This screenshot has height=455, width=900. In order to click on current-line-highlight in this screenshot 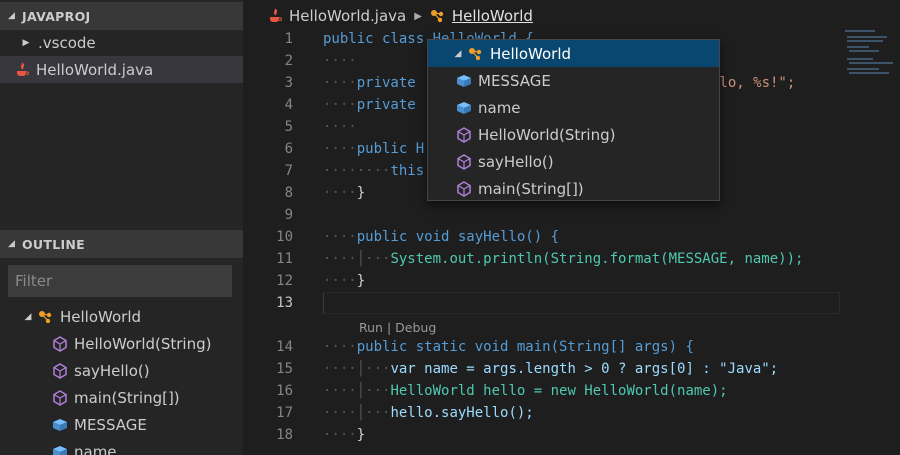, I will do `click(581, 303)`.